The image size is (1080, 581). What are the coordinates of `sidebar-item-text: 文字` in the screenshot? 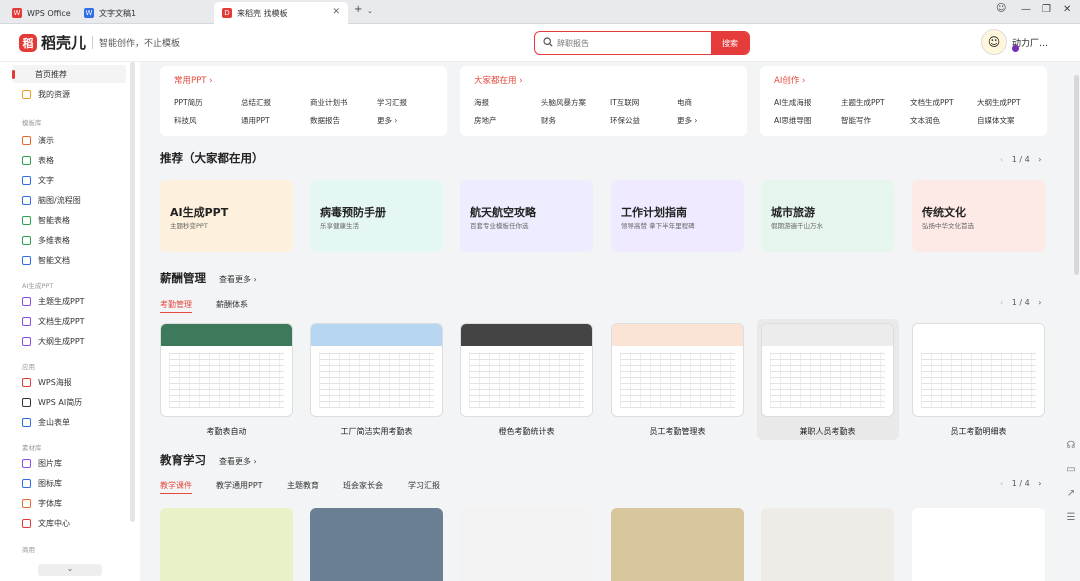 It's located at (69, 180).